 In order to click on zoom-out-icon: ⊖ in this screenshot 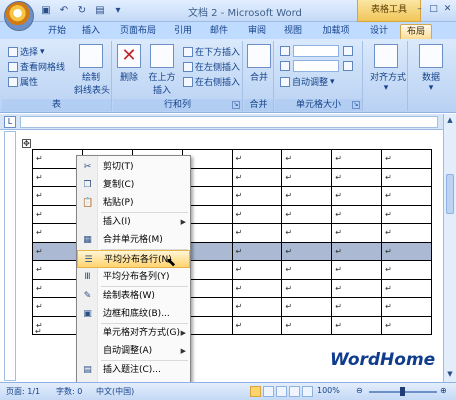, I will do `click(359, 390)`.